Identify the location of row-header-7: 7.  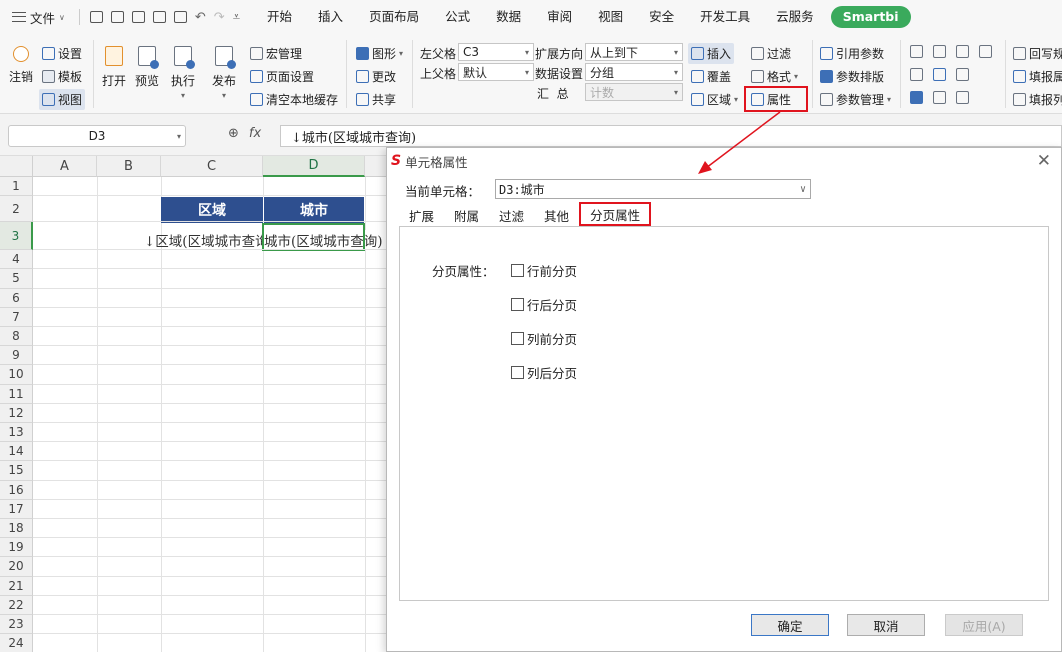
(16, 317).